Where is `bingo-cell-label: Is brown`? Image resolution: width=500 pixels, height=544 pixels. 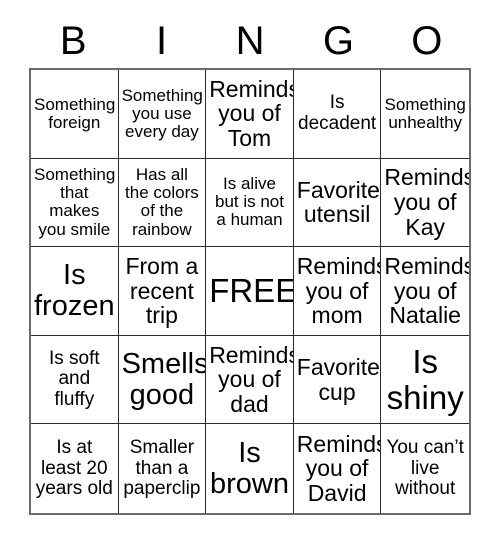 bingo-cell-label: Is brown is located at coordinates (249, 468).